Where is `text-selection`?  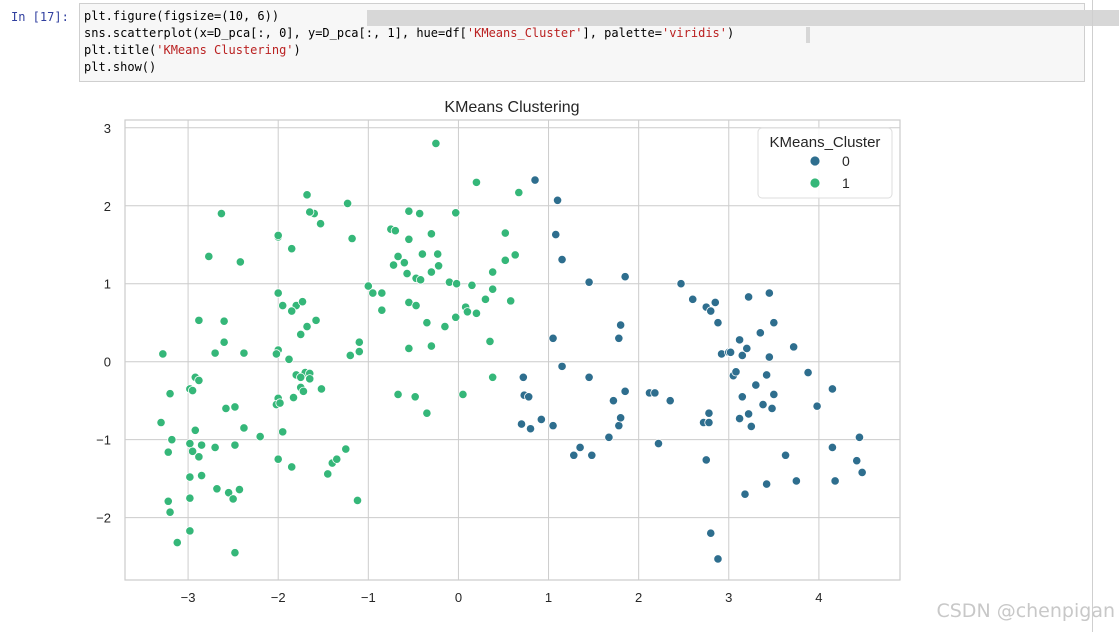 text-selection is located at coordinates (808, 35).